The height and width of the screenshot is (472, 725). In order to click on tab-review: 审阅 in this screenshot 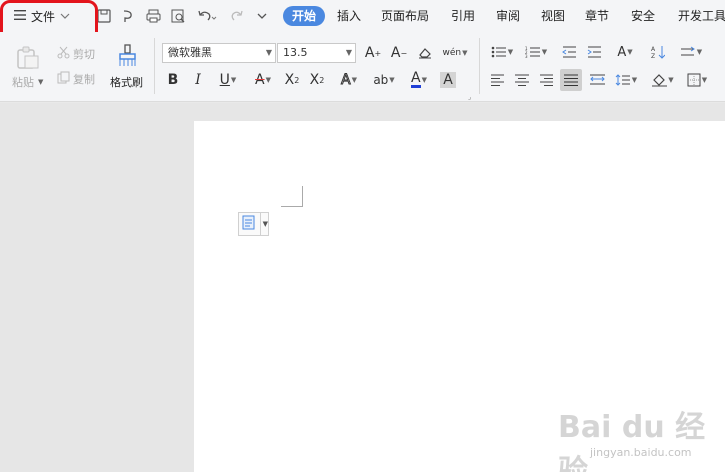, I will do `click(508, 16)`.